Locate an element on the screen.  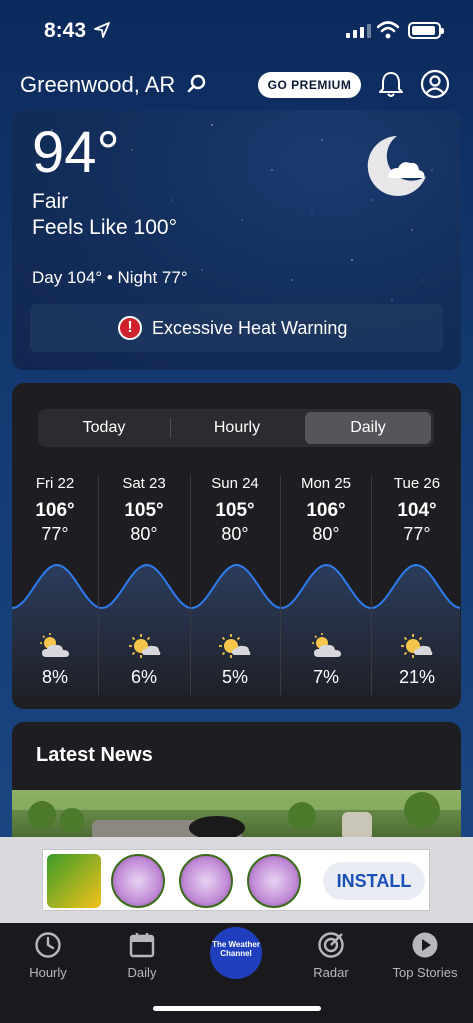
tab-label: Hourly is located at coordinates (48, 972).